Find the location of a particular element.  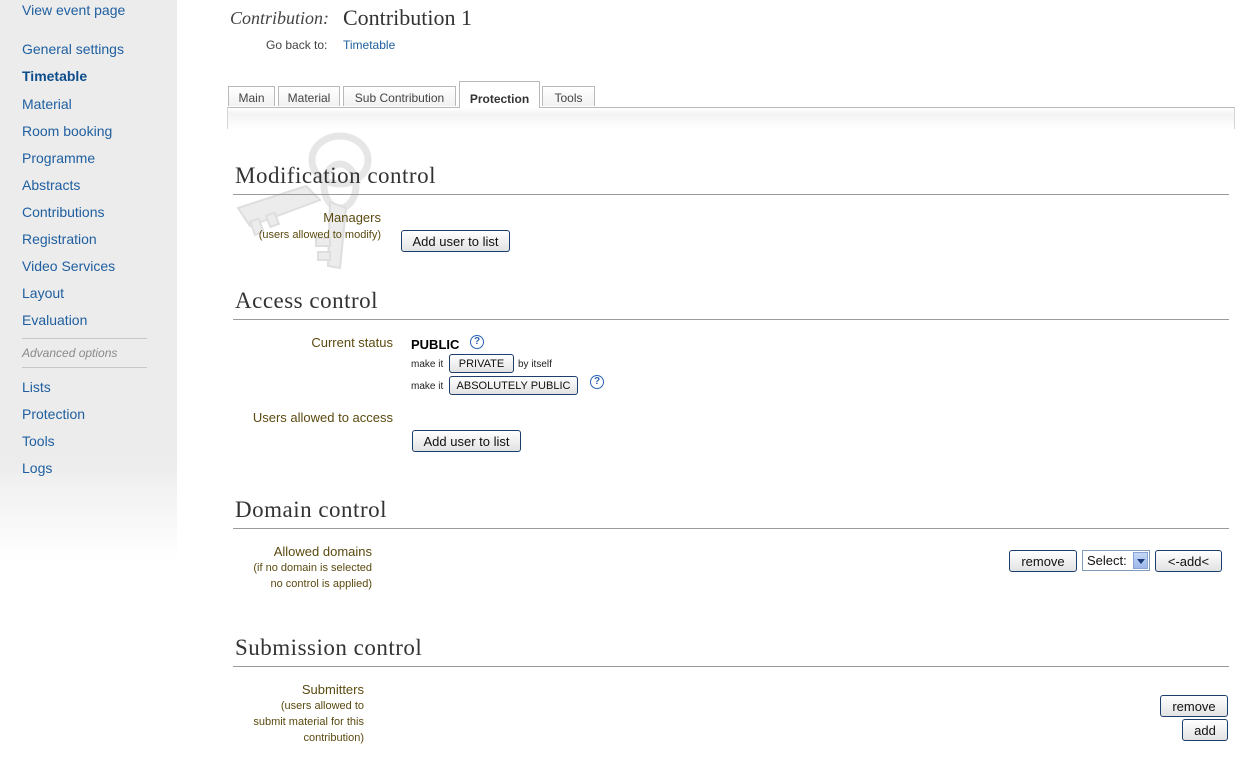

submission-add-button: add is located at coordinates (1205, 730).